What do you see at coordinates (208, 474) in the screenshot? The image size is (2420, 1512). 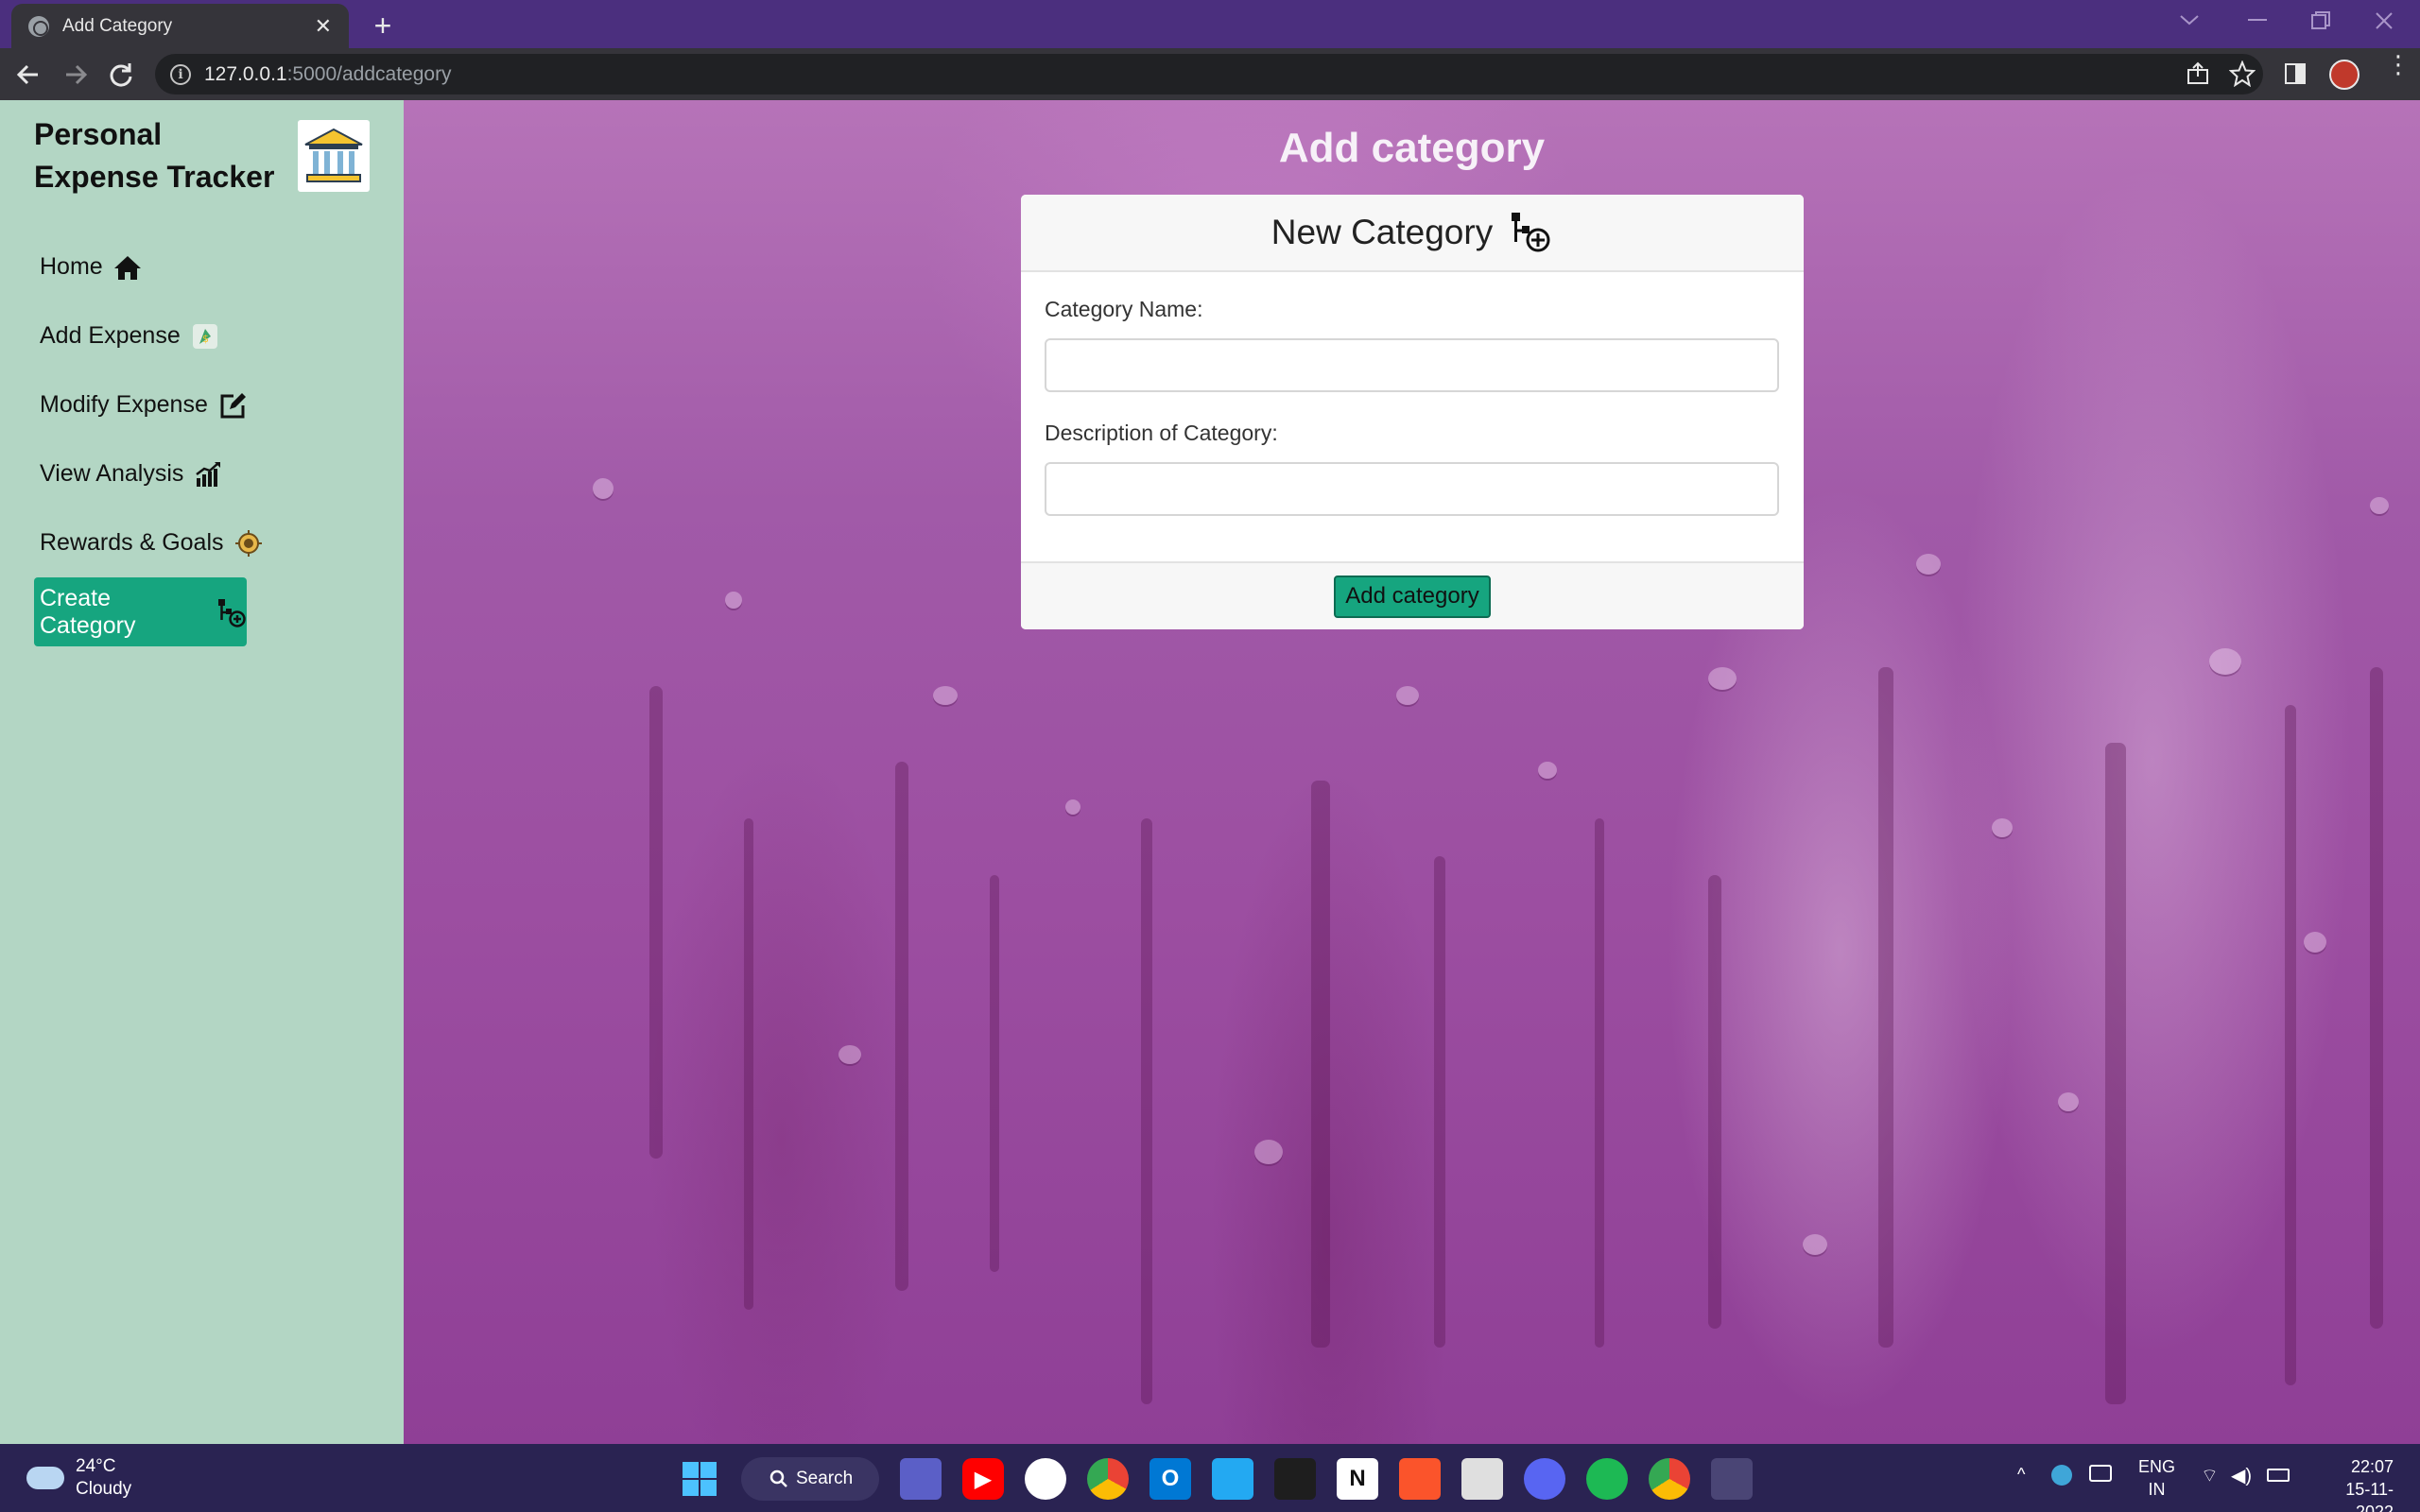 I see `chart-icon` at bounding box center [208, 474].